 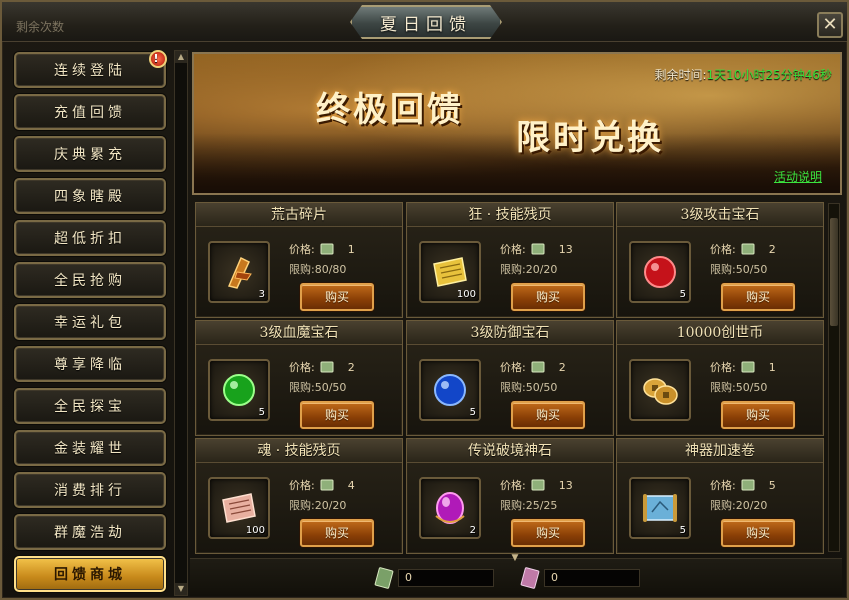 What do you see at coordinates (90, 322) in the screenshot?
I see `sidebar-item-lucky-pack: 幸运礼包` at bounding box center [90, 322].